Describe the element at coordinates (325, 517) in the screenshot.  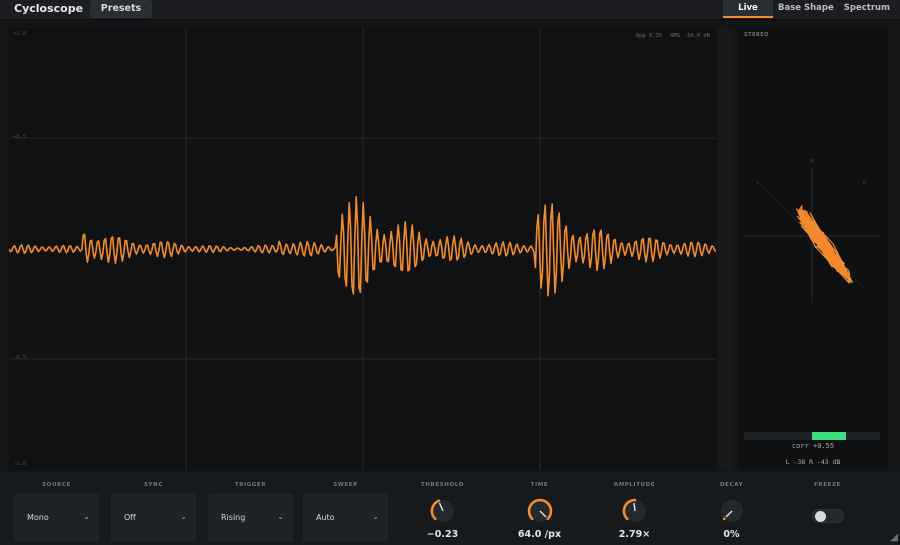
I see `sweep-value: Auto` at that location.